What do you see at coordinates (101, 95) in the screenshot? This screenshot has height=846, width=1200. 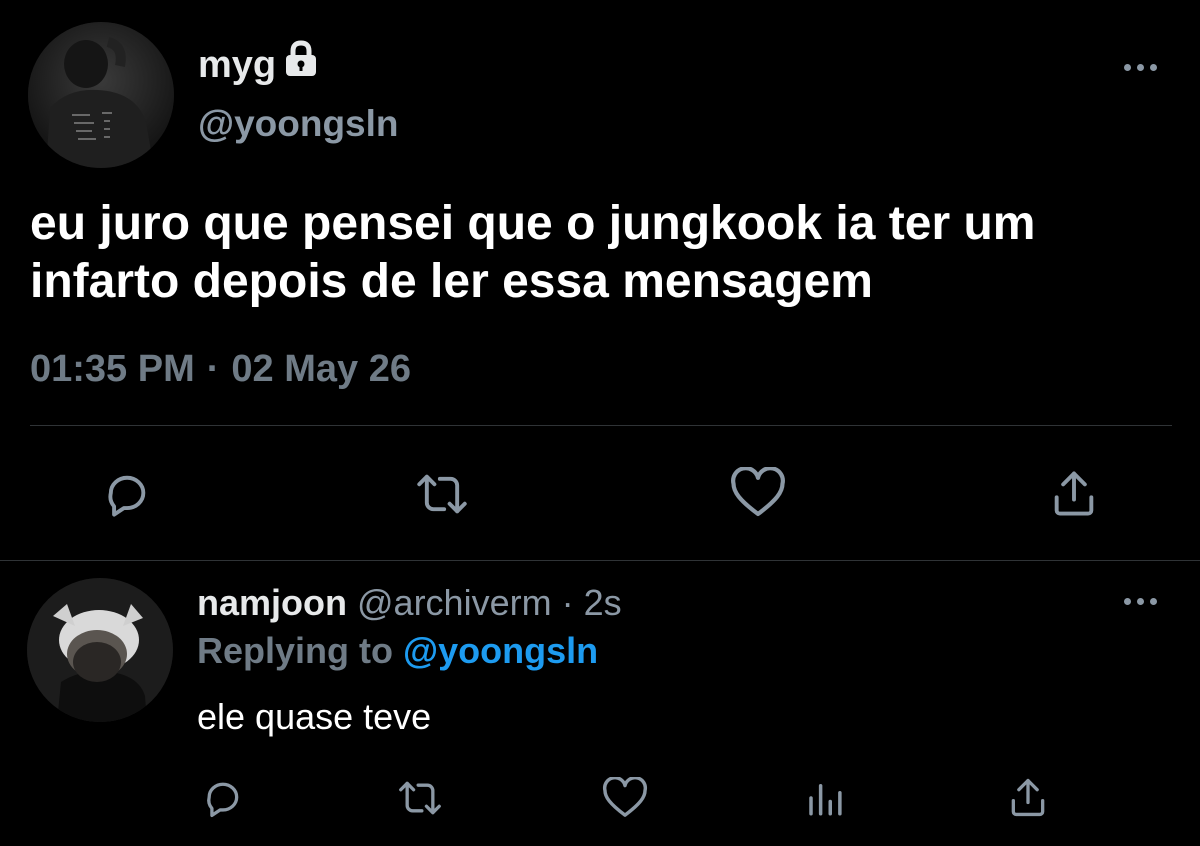 I see `main-avatar` at bounding box center [101, 95].